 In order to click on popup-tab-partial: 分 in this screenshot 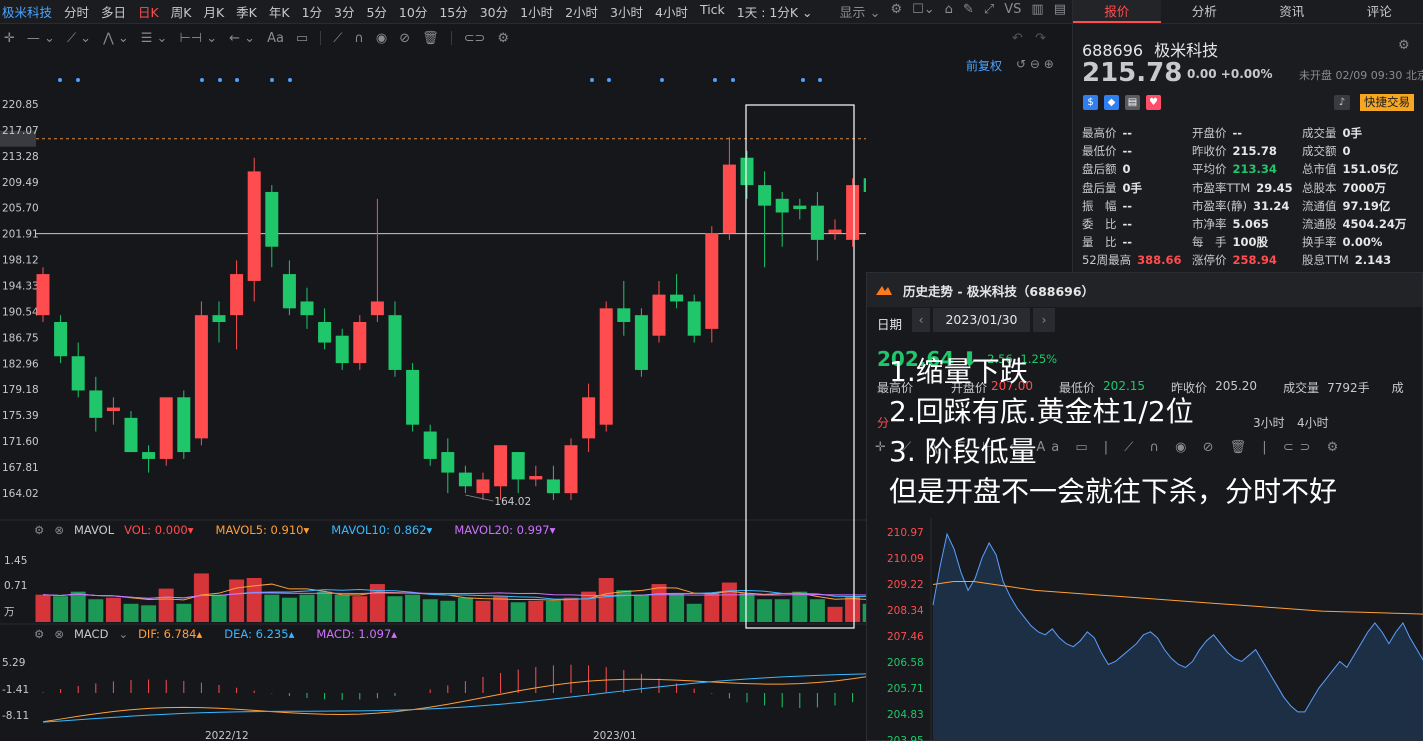, I will do `click(883, 422)`.